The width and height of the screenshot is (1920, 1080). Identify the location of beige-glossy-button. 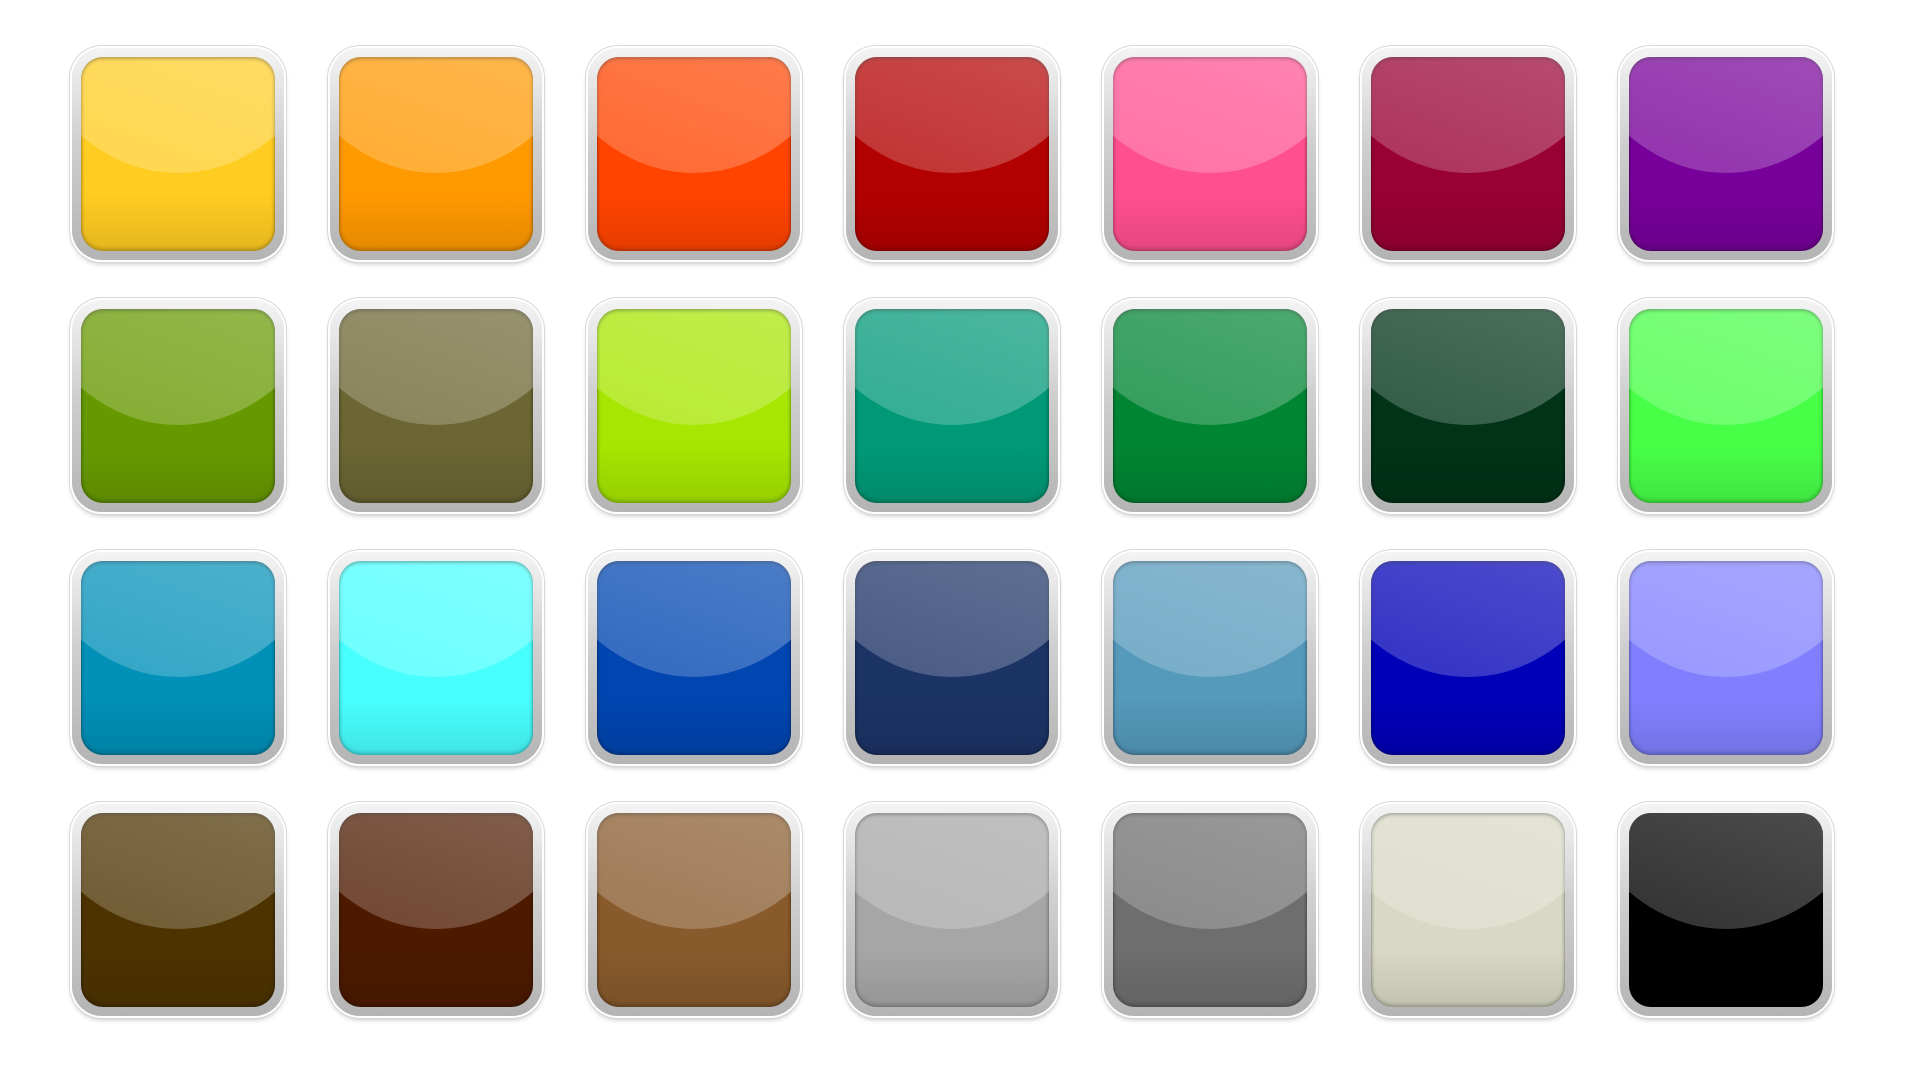
(1468, 910).